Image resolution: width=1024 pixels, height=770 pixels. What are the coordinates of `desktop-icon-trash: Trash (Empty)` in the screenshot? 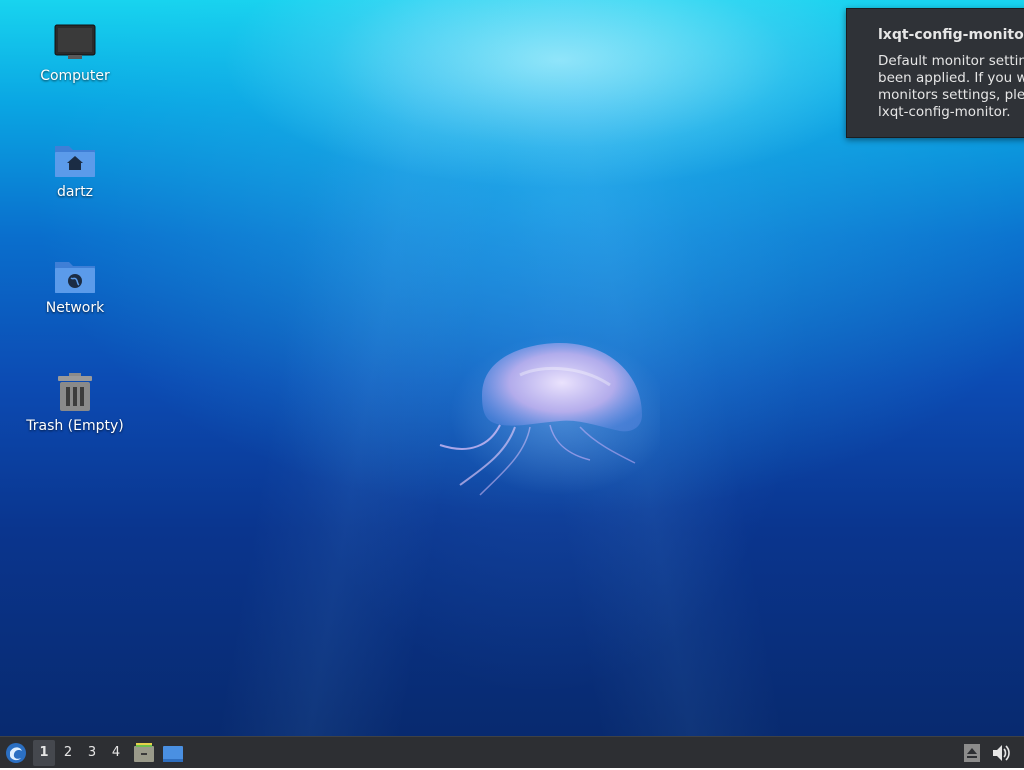 It's located at (75, 403).